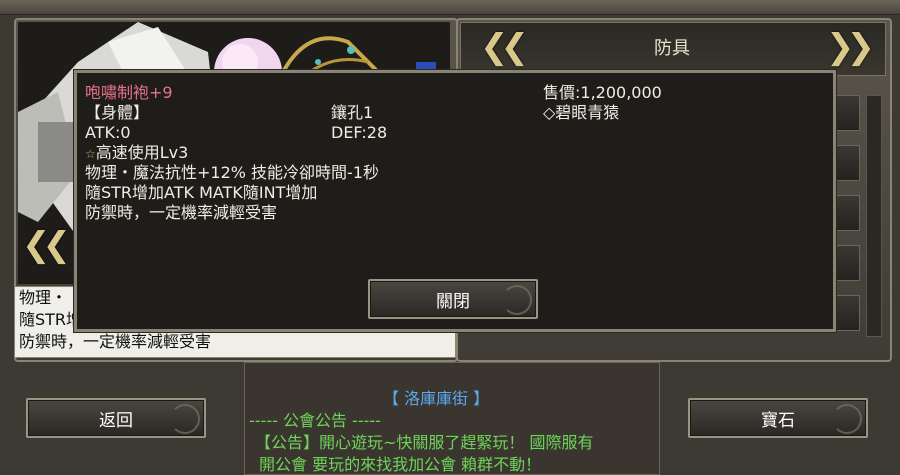 The height and width of the screenshot is (475, 900). Describe the element at coordinates (46, 245) in the screenshot. I see `prev-character-chevron-icon: ❮❮` at that location.